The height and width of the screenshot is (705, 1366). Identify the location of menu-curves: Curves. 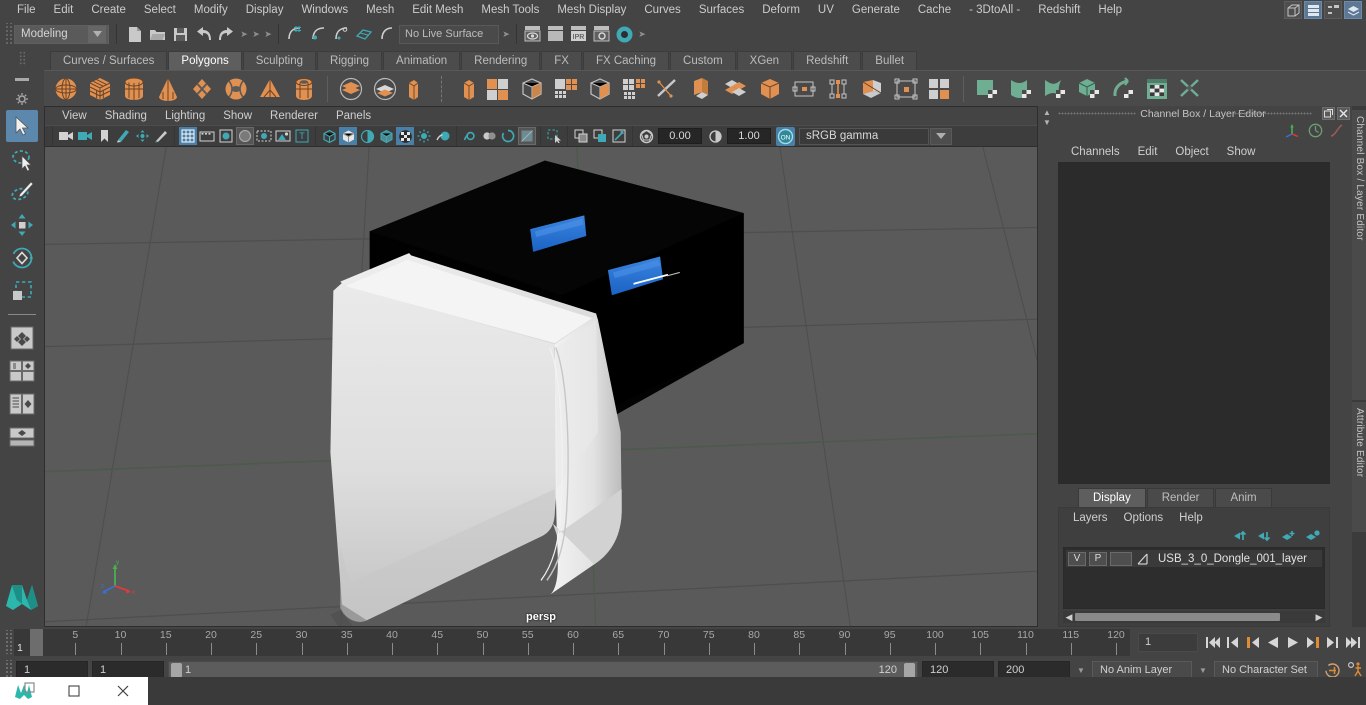
(662, 10).